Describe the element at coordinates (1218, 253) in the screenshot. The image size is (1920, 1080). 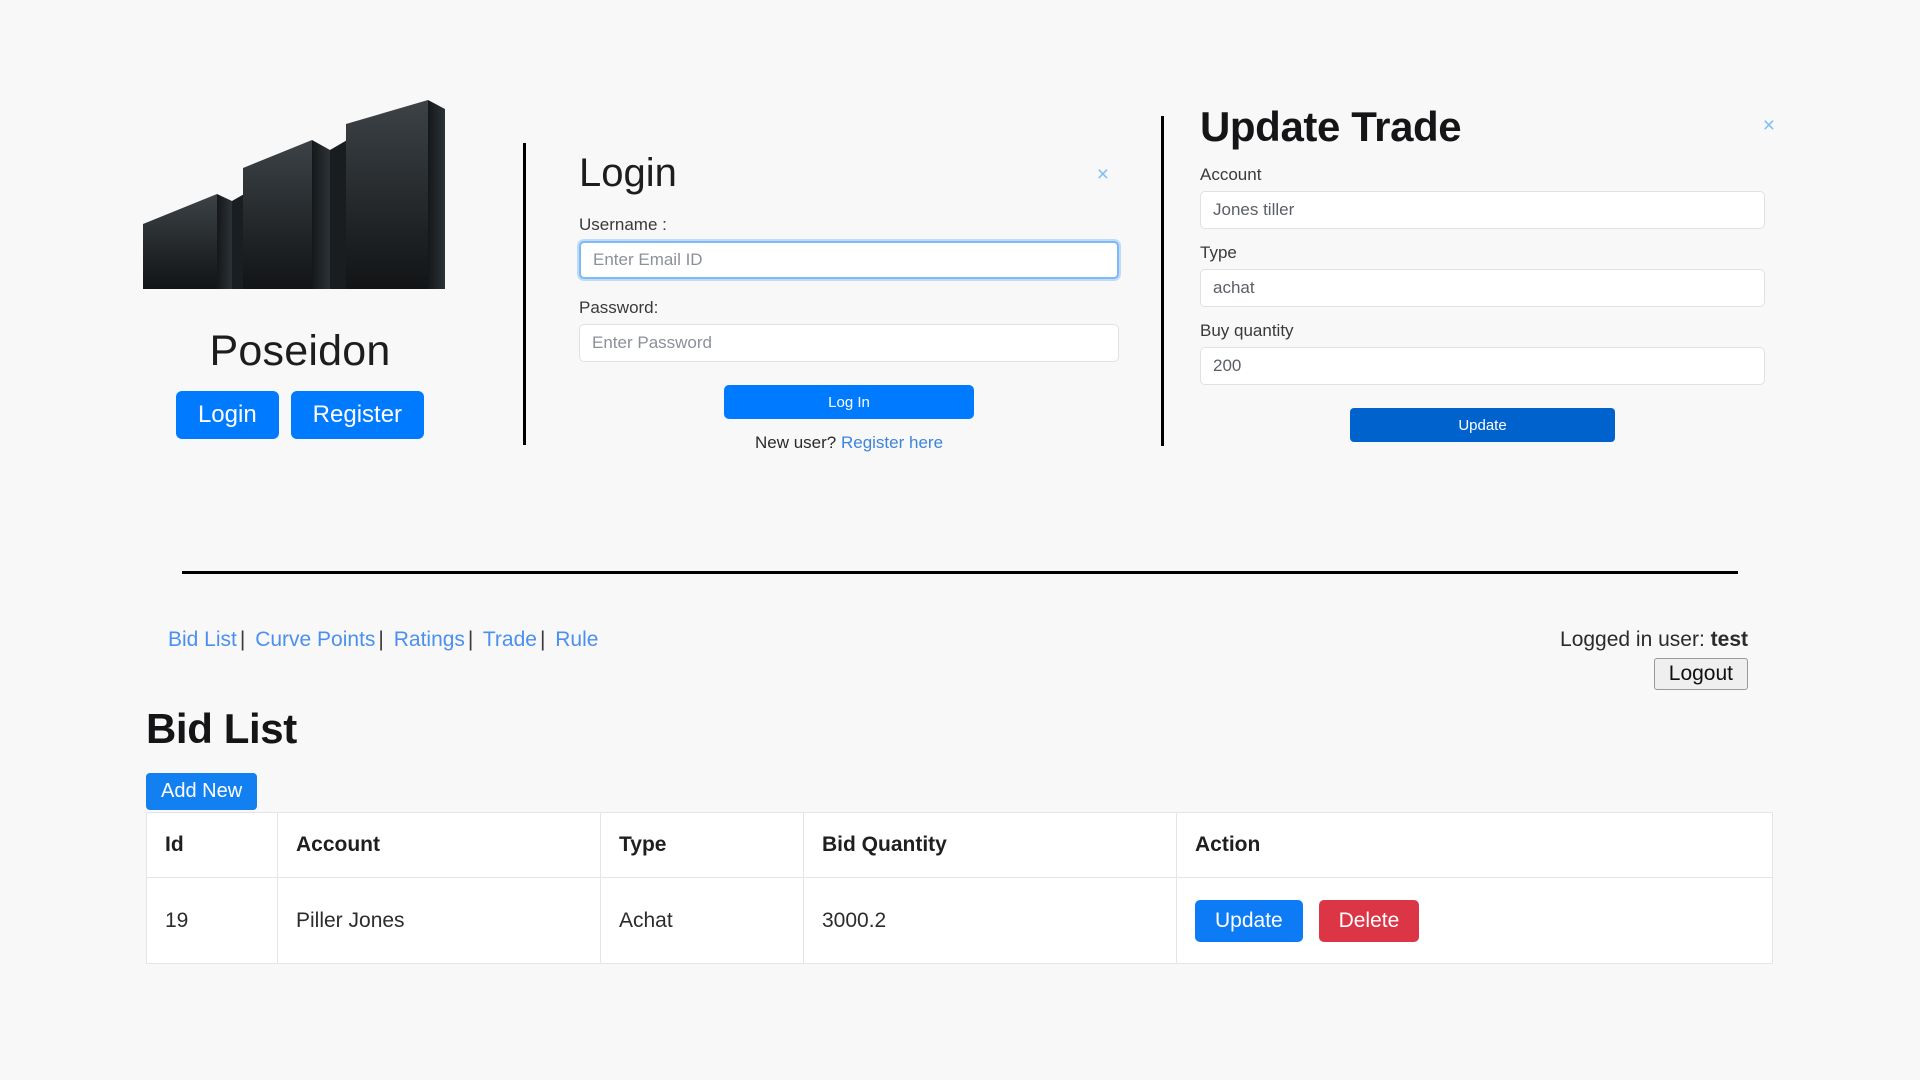
I see `type-label: Type` at that location.